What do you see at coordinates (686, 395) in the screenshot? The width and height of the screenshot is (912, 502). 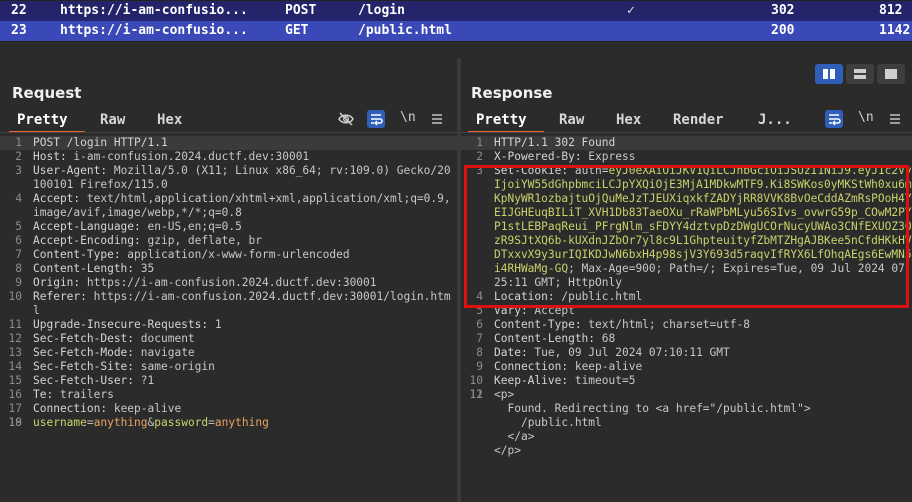 I see `code-line: 12 <p>` at bounding box center [686, 395].